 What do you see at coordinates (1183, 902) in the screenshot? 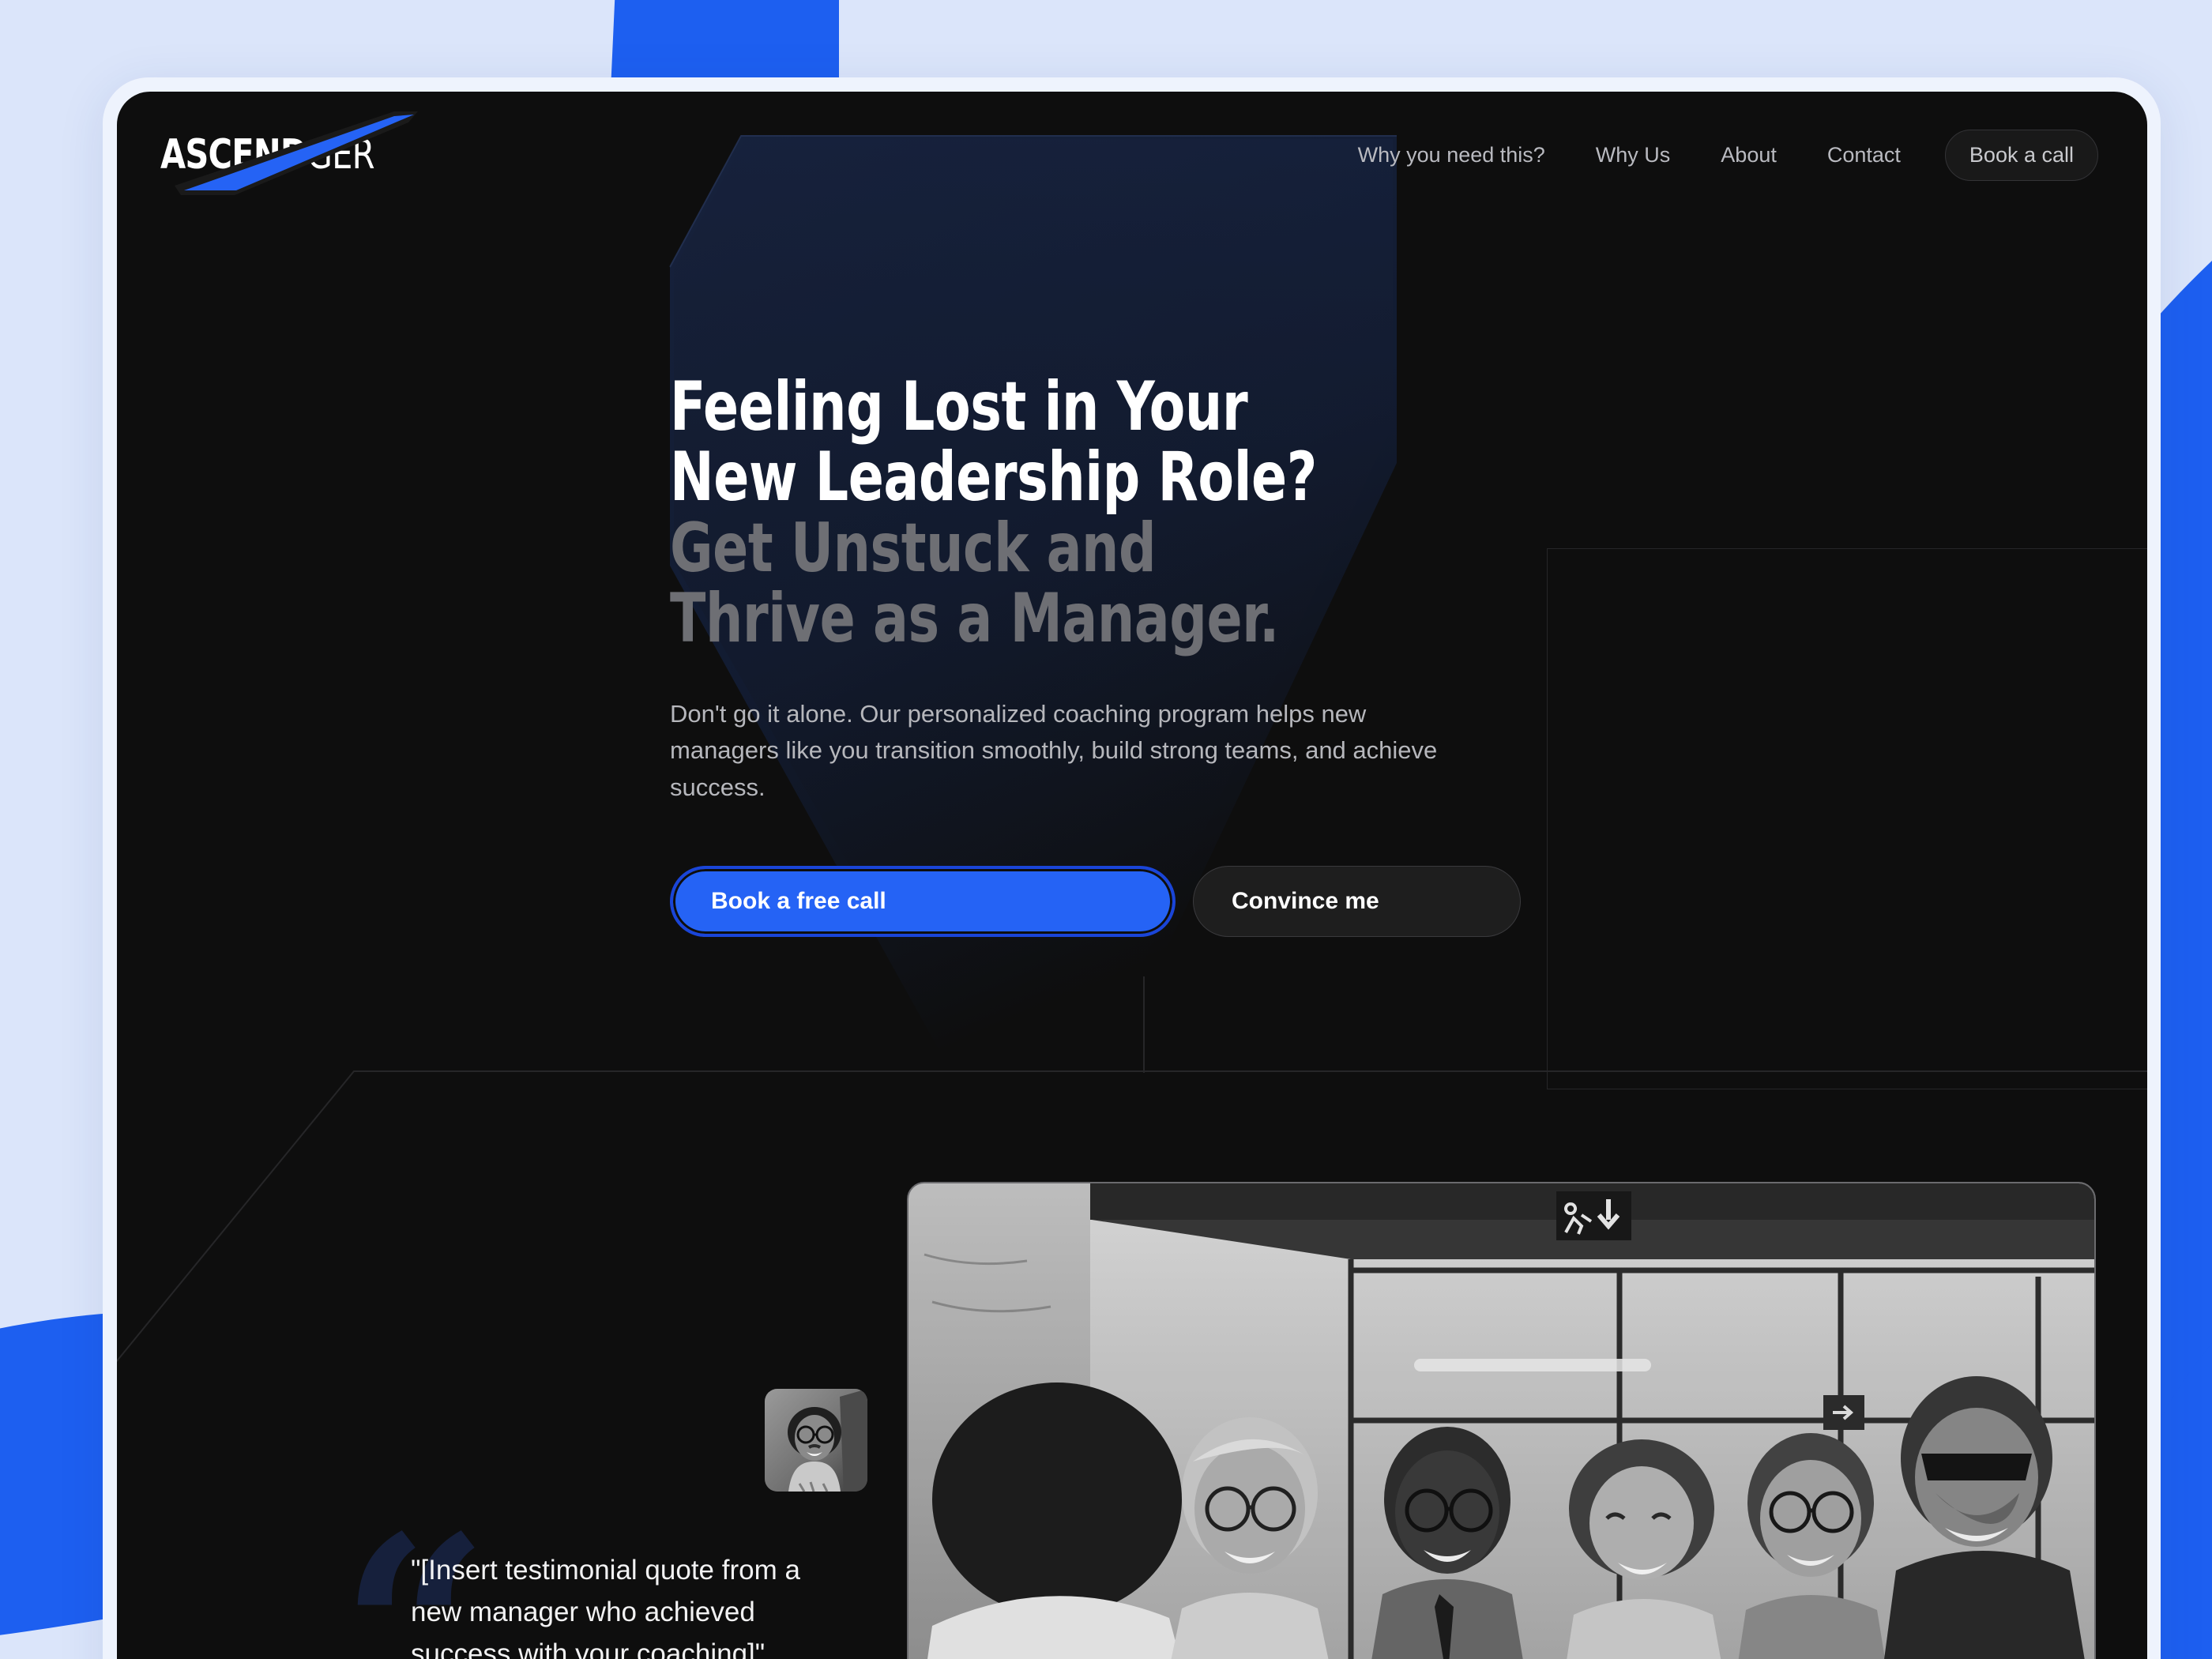
I see `hero-cta-group: Book a free call Convince me` at bounding box center [1183, 902].